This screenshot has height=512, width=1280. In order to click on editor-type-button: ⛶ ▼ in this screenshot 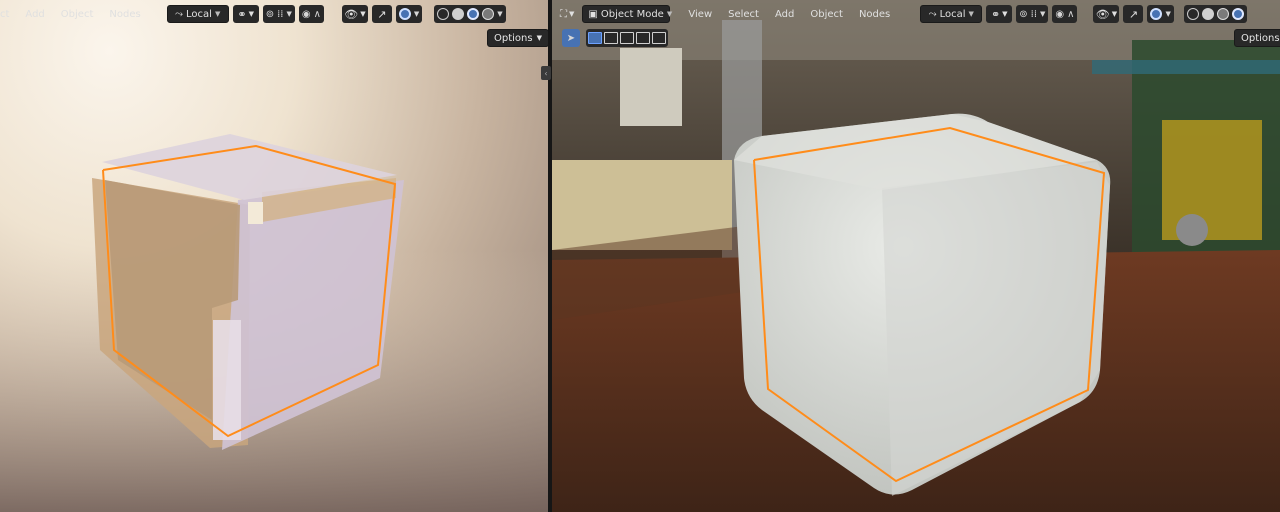, I will do `click(567, 14)`.